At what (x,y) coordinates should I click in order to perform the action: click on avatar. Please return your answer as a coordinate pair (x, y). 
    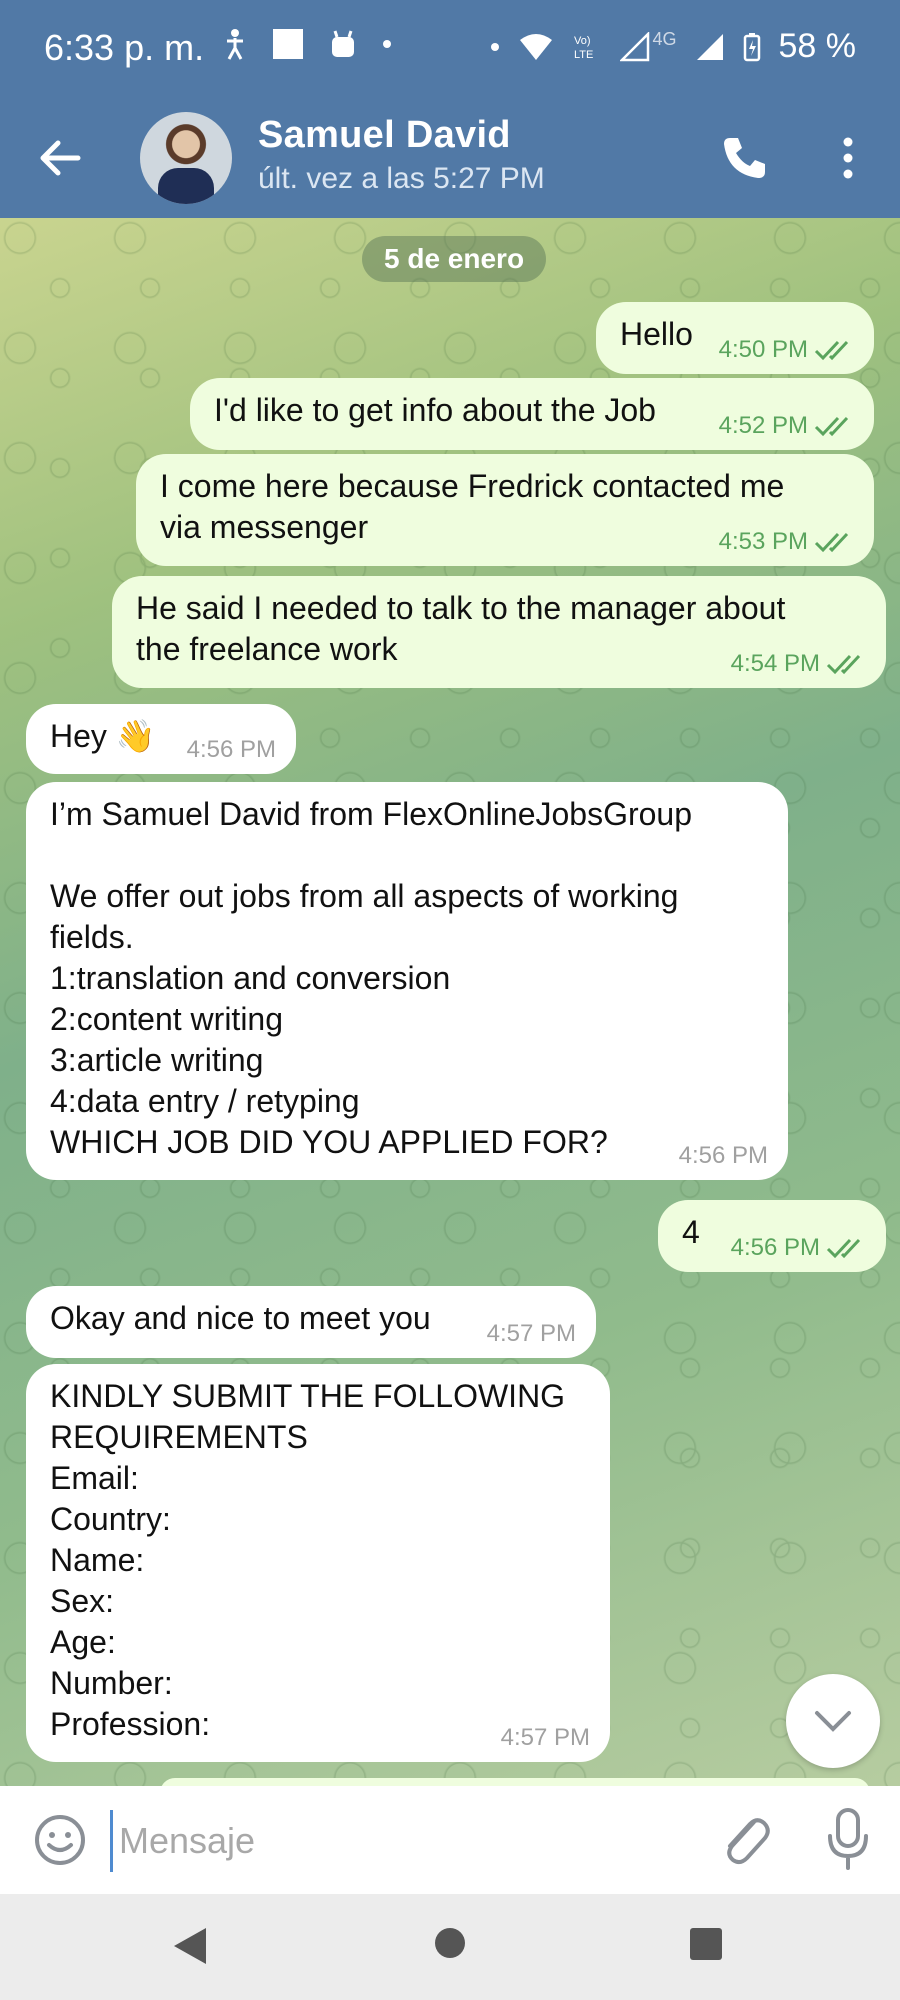
    Looking at the image, I should click on (186, 158).